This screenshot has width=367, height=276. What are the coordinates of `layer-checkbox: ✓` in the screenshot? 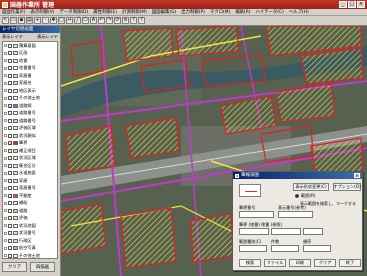 It's located at (10, 143).